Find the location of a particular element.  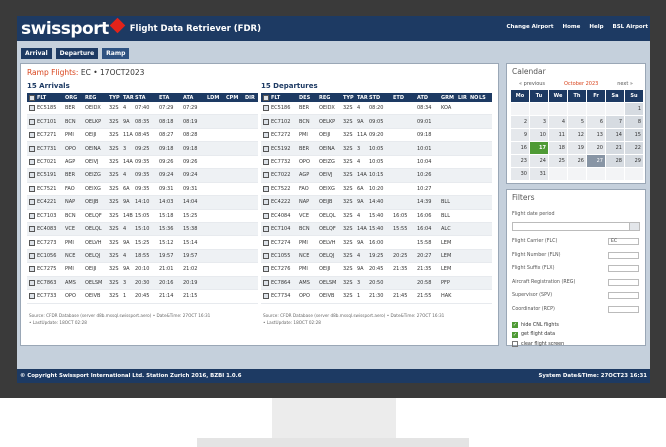

calendar-day: 10 is located at coordinates (539, 135).